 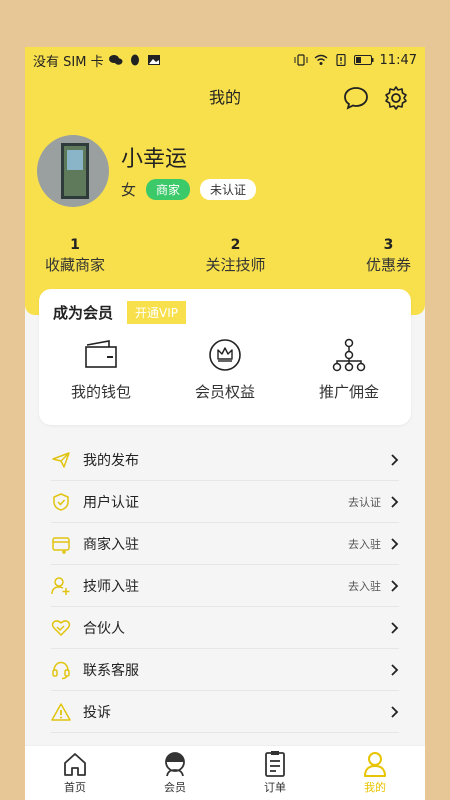 What do you see at coordinates (154, 159) in the screenshot?
I see `user-name: 小幸运` at bounding box center [154, 159].